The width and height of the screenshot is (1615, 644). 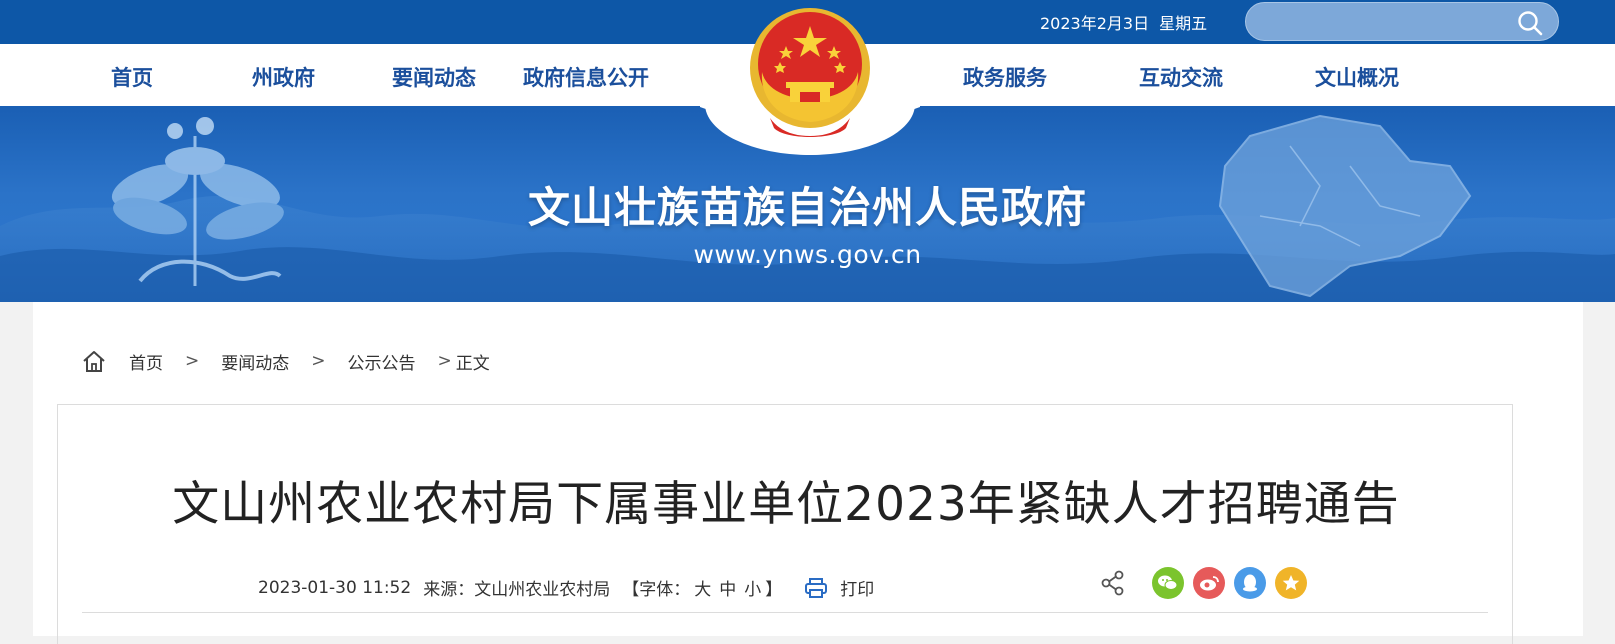 I want to click on date-text: 2023年2月3日, so click(x=1095, y=23).